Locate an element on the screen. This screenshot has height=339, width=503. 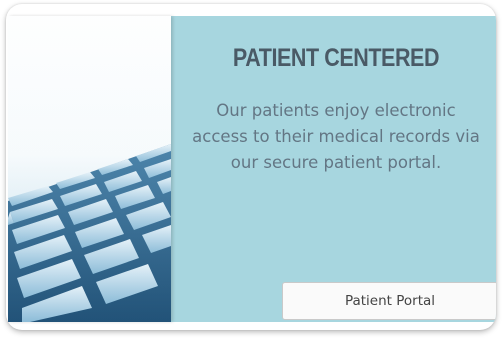
card-title: PATIENT CENTERED is located at coordinates (336, 58).